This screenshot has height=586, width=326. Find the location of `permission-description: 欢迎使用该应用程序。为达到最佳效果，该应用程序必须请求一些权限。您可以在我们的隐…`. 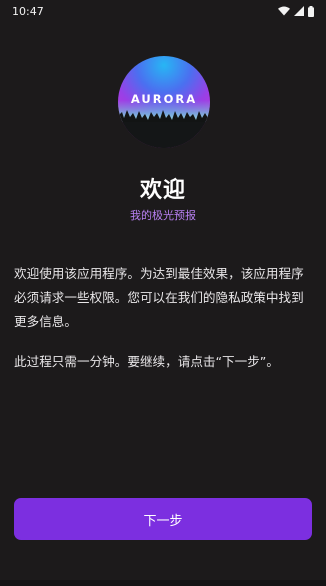

permission-description: 欢迎使用该应用程序。为达到最佳效果，该应用程序必须请求一些权限。您可以在我们的隐… is located at coordinates (159, 297).